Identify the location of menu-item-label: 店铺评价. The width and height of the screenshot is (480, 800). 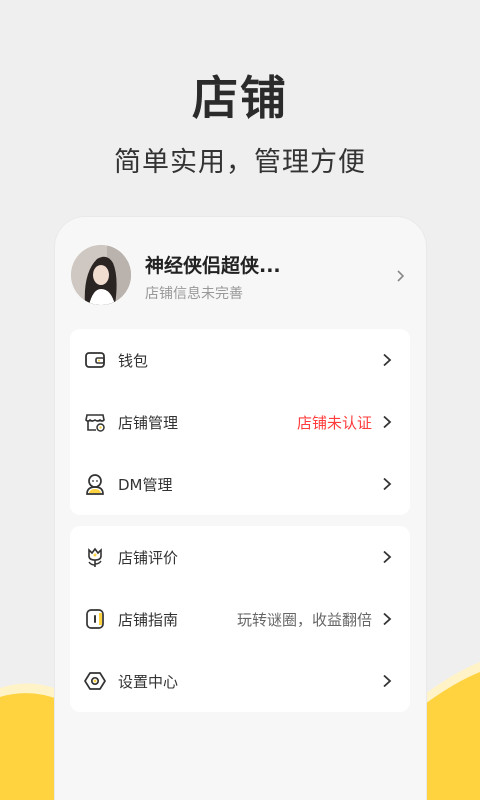
(148, 558).